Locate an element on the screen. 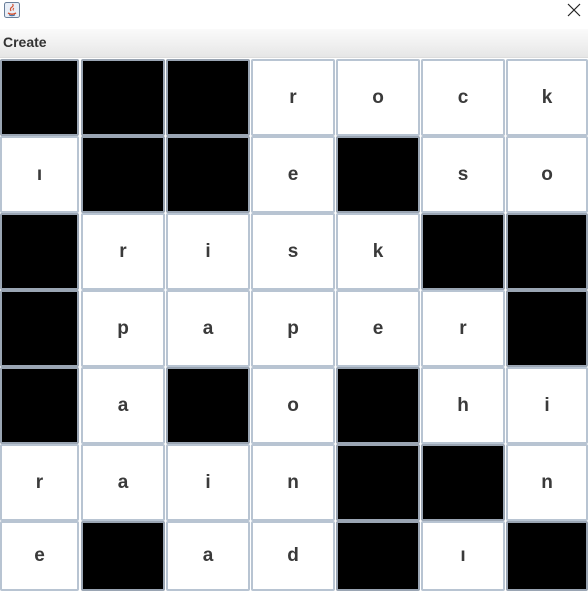 The width and height of the screenshot is (588, 591). java-app-icon is located at coordinates (12, 10).